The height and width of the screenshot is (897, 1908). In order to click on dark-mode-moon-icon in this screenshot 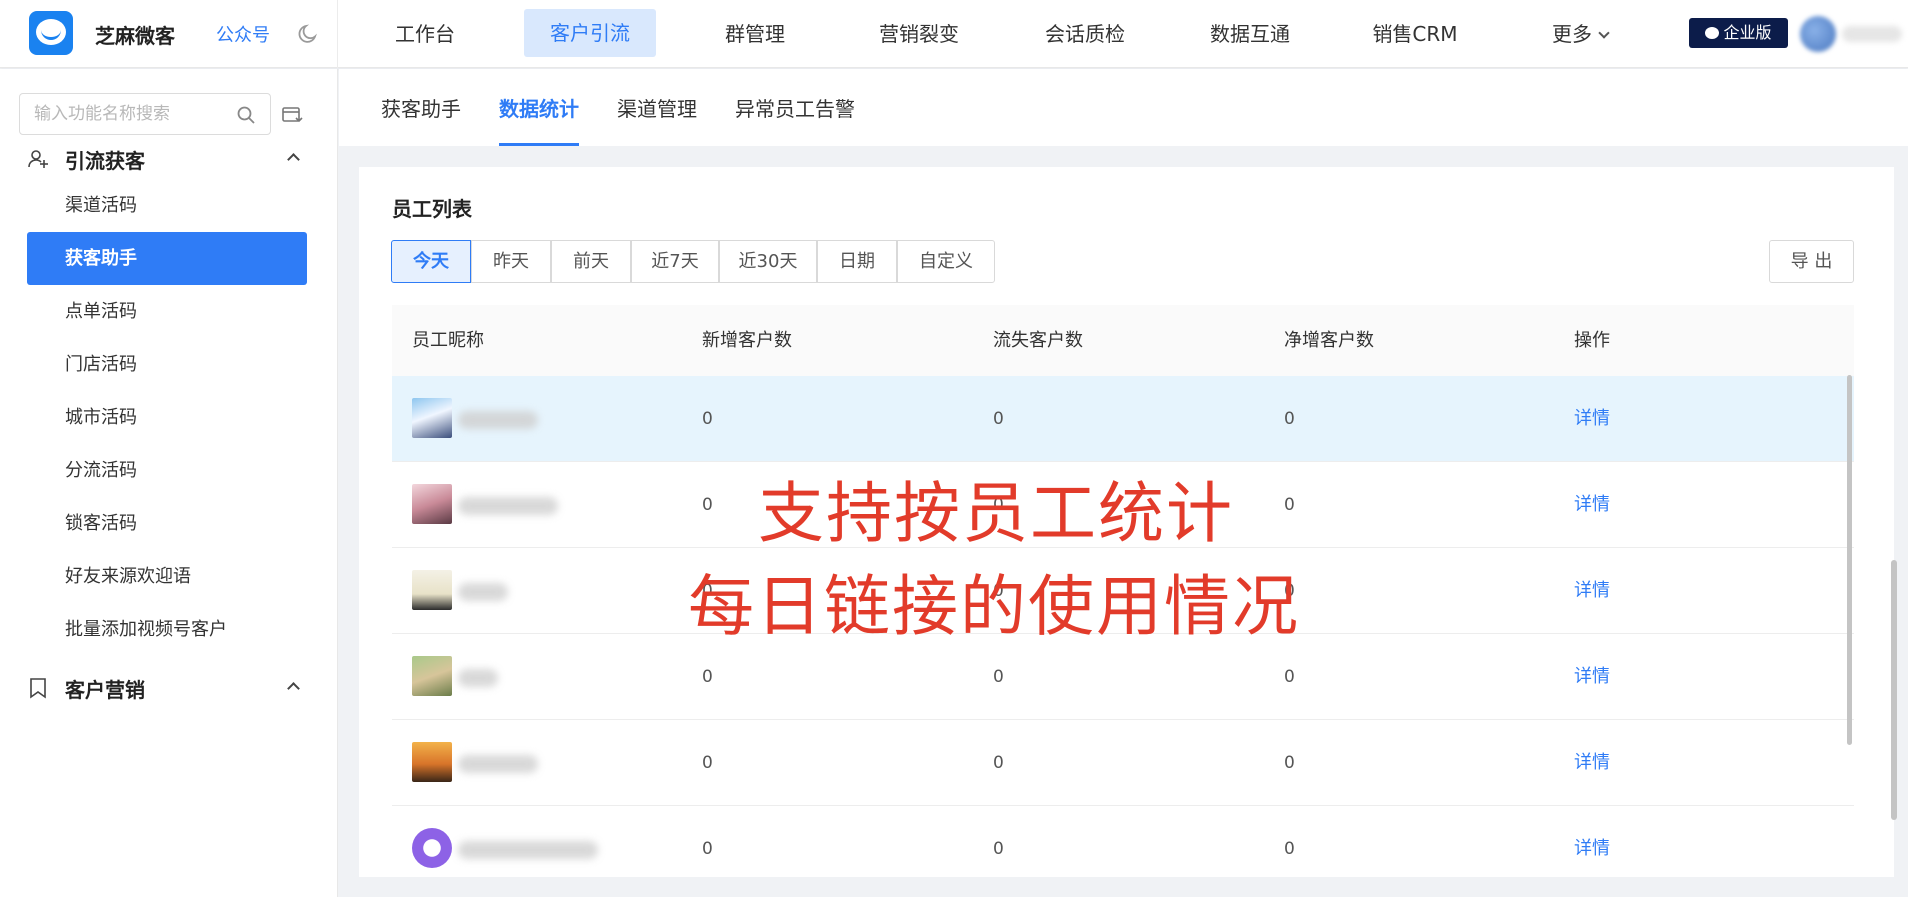, I will do `click(308, 34)`.